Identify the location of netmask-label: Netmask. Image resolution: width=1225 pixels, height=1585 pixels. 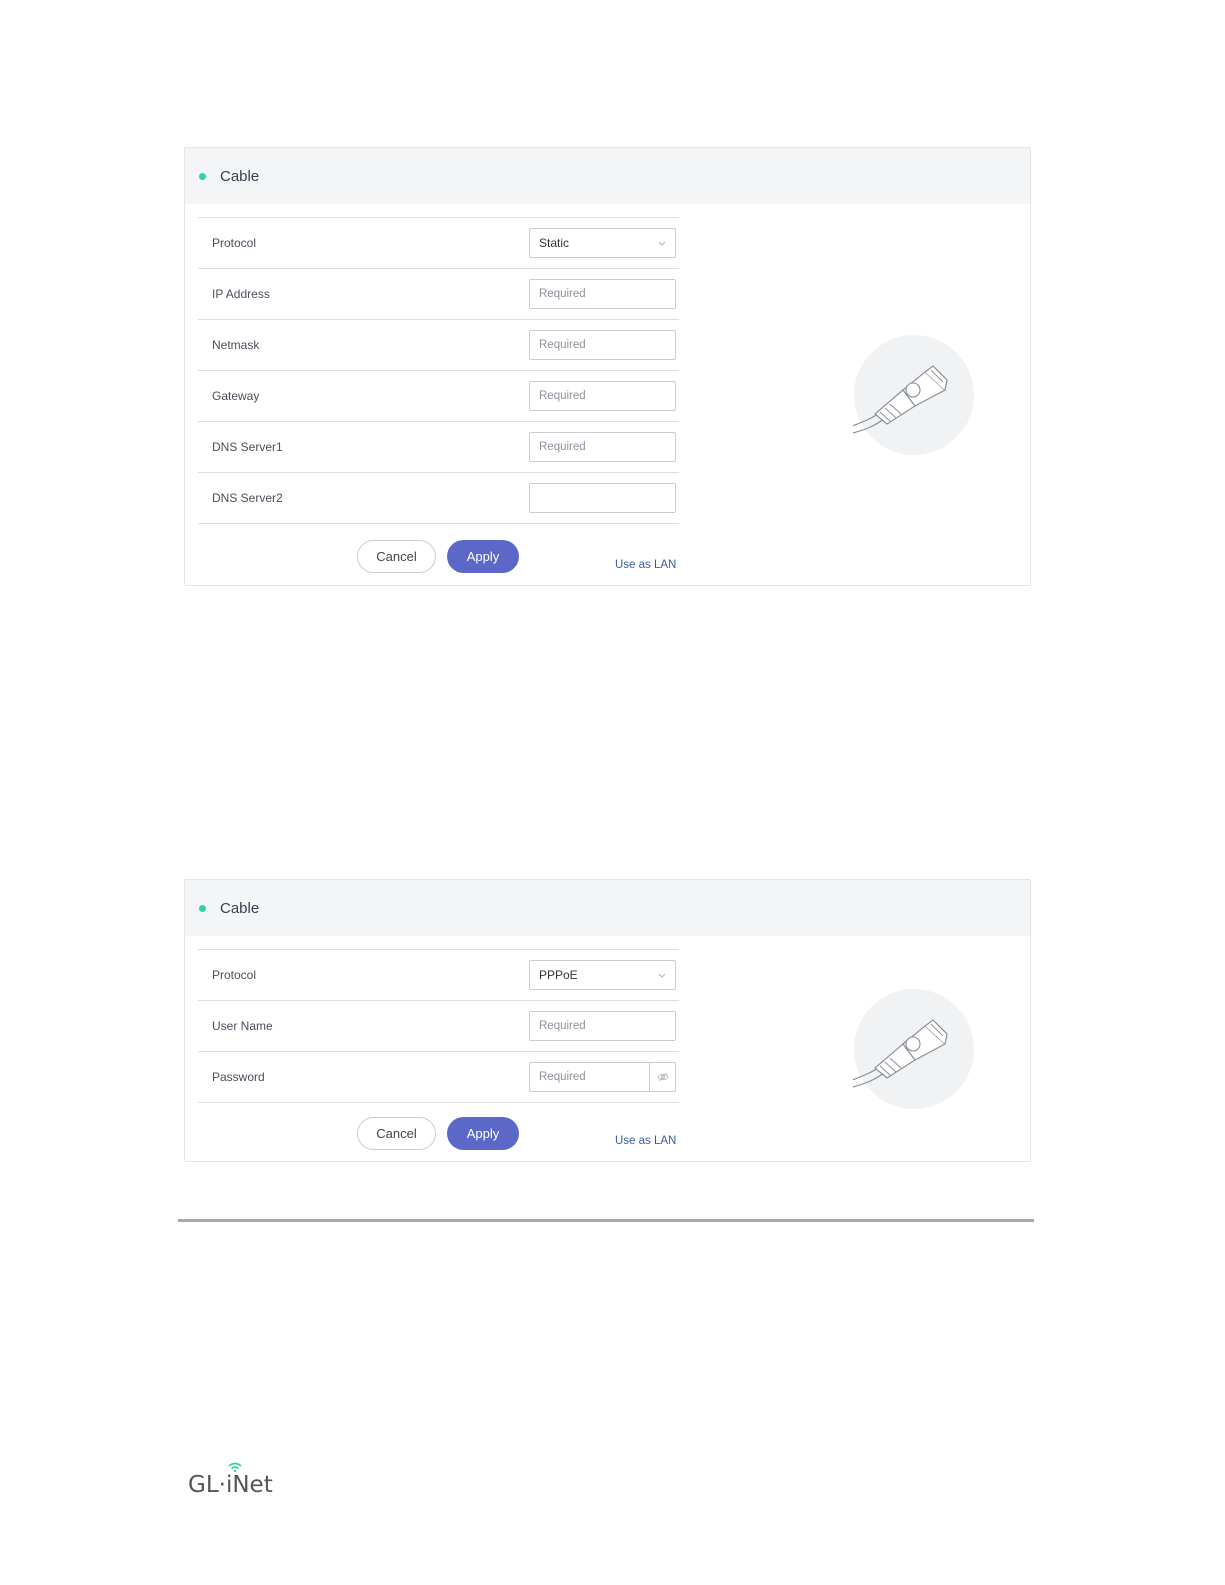
(236, 345).